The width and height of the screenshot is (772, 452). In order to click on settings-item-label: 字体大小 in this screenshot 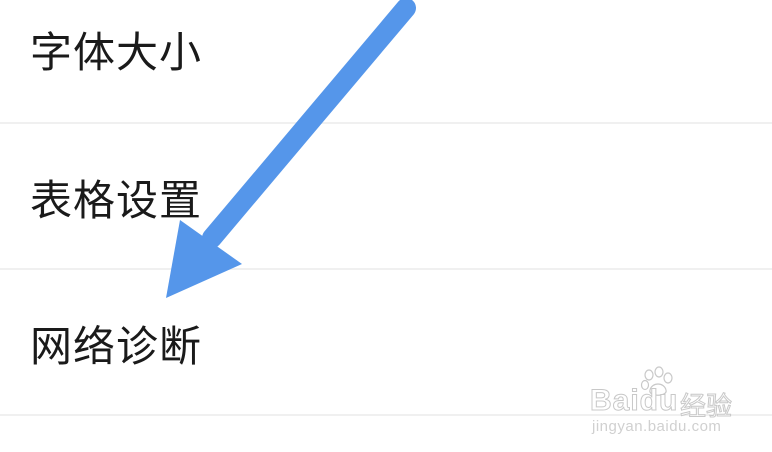, I will do `click(116, 52)`.